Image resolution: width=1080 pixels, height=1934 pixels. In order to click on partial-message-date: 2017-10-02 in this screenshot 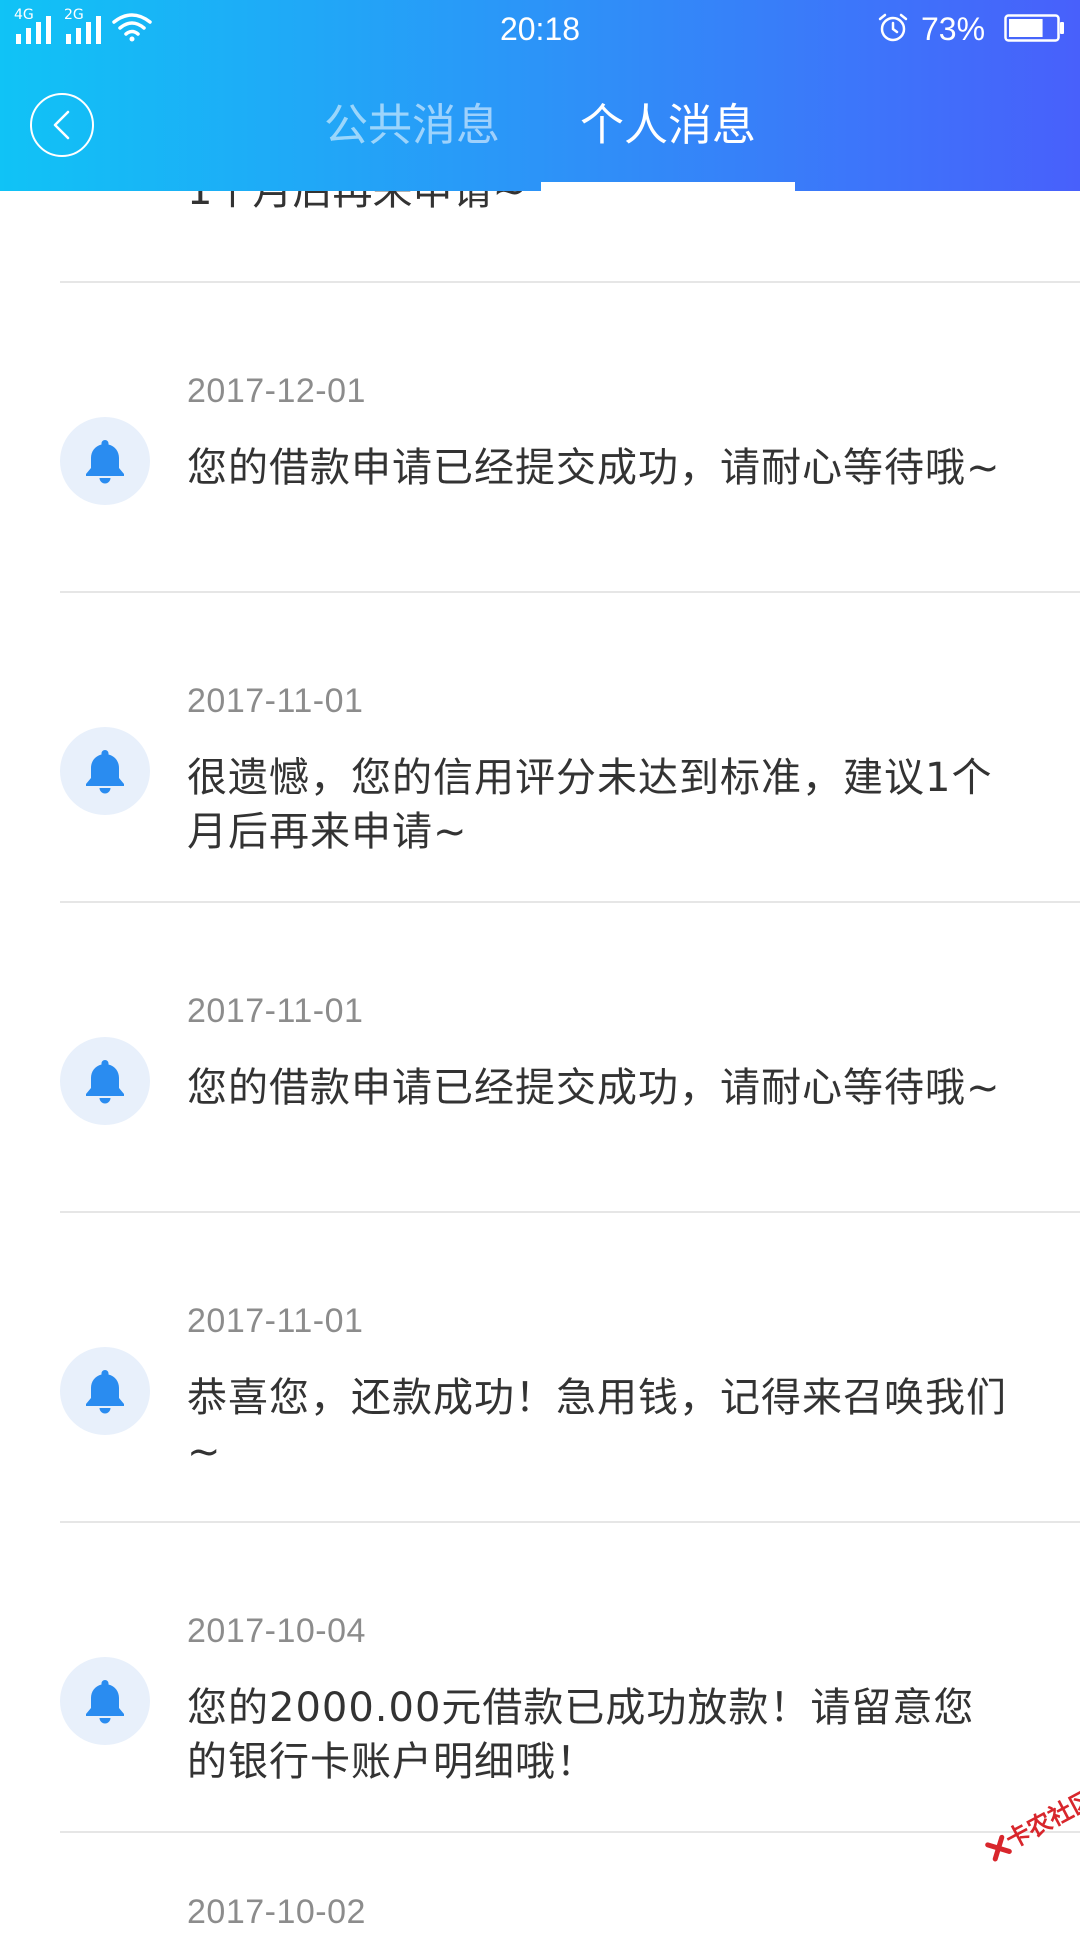, I will do `click(276, 1912)`.